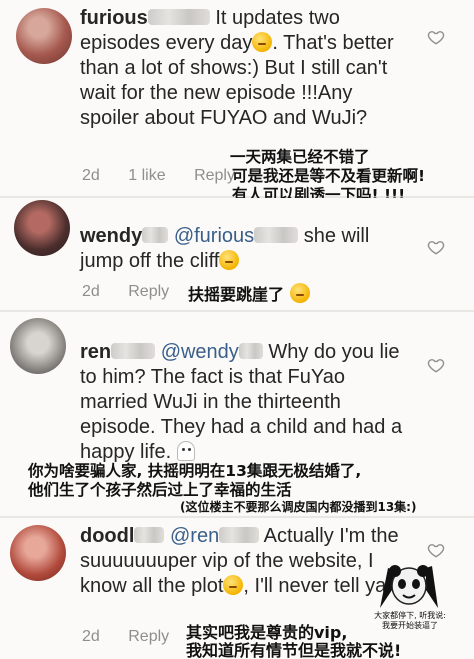  What do you see at coordinates (267, 632) in the screenshot?
I see `chinese-caption-line: 其实吧我是尊贵的vip,` at bounding box center [267, 632].